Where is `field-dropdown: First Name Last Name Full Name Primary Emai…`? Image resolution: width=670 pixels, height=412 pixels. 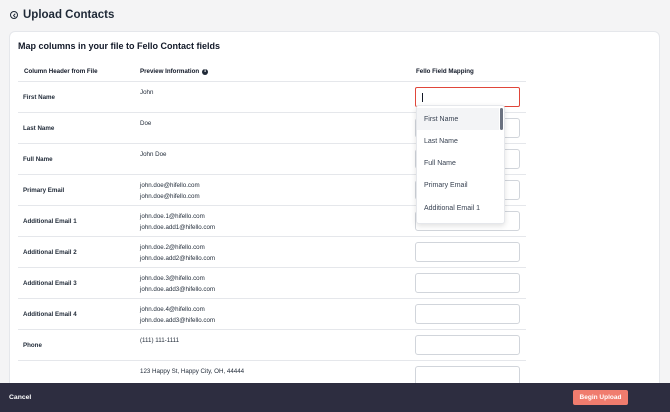 field-dropdown: First Name Last Name Full Name Primary Emai… is located at coordinates (460, 164).